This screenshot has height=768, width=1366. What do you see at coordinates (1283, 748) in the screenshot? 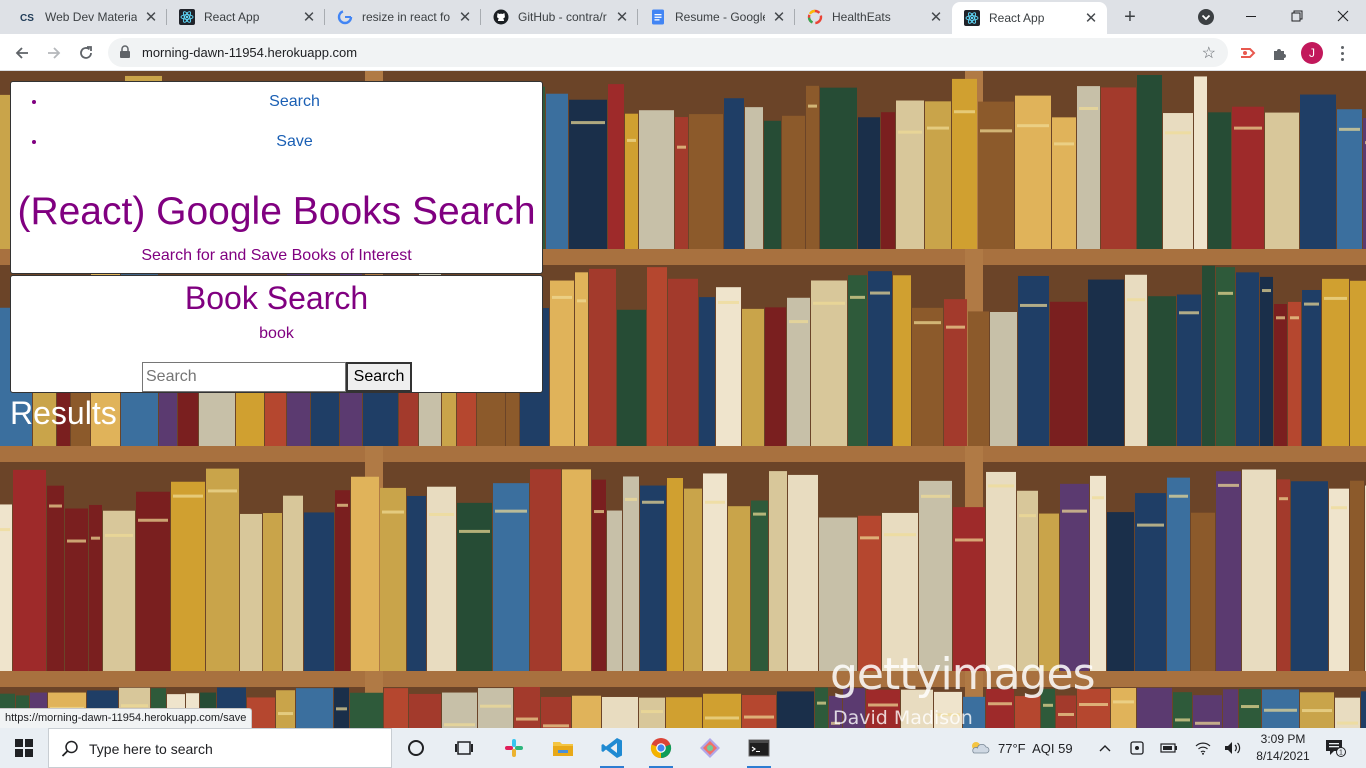
I see `taskbar-clock: 3:09 PM 8/14/2021` at bounding box center [1283, 748].